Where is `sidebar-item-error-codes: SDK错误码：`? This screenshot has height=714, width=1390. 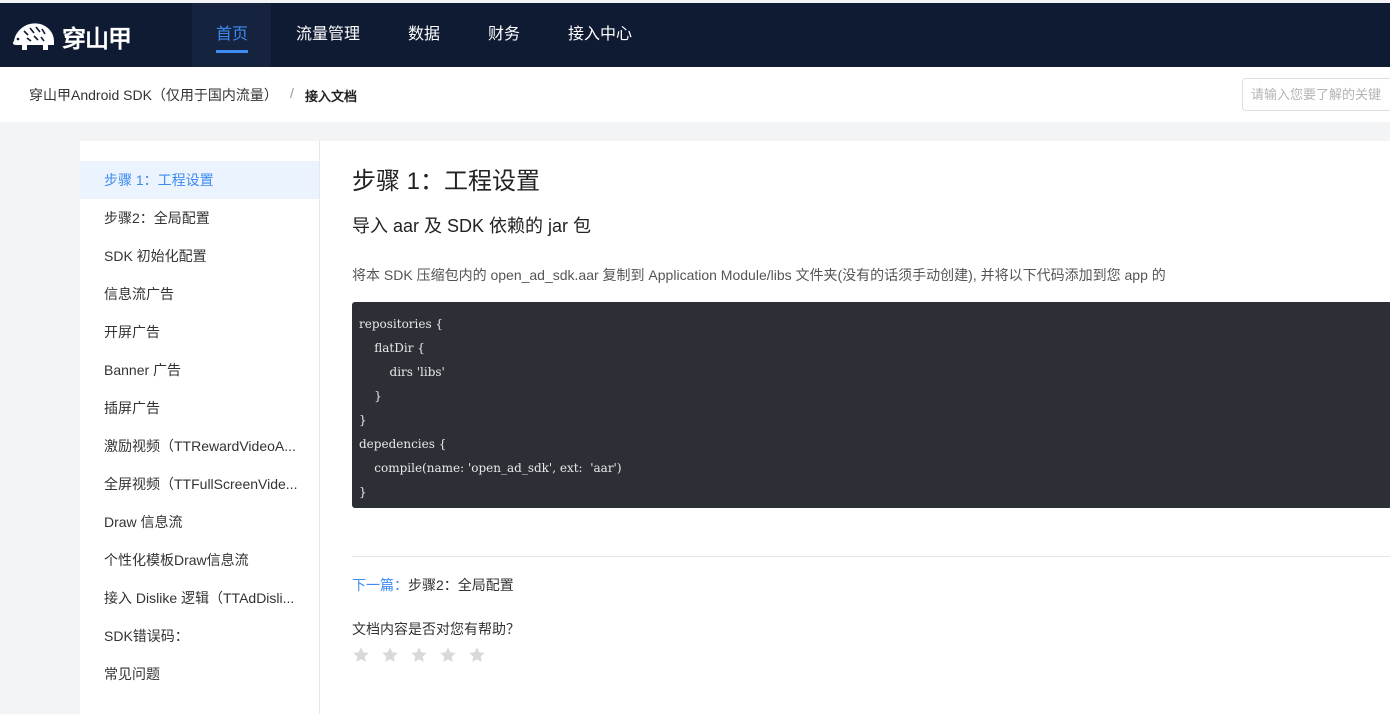
sidebar-item-error-codes: SDK错误码： is located at coordinates (199, 636).